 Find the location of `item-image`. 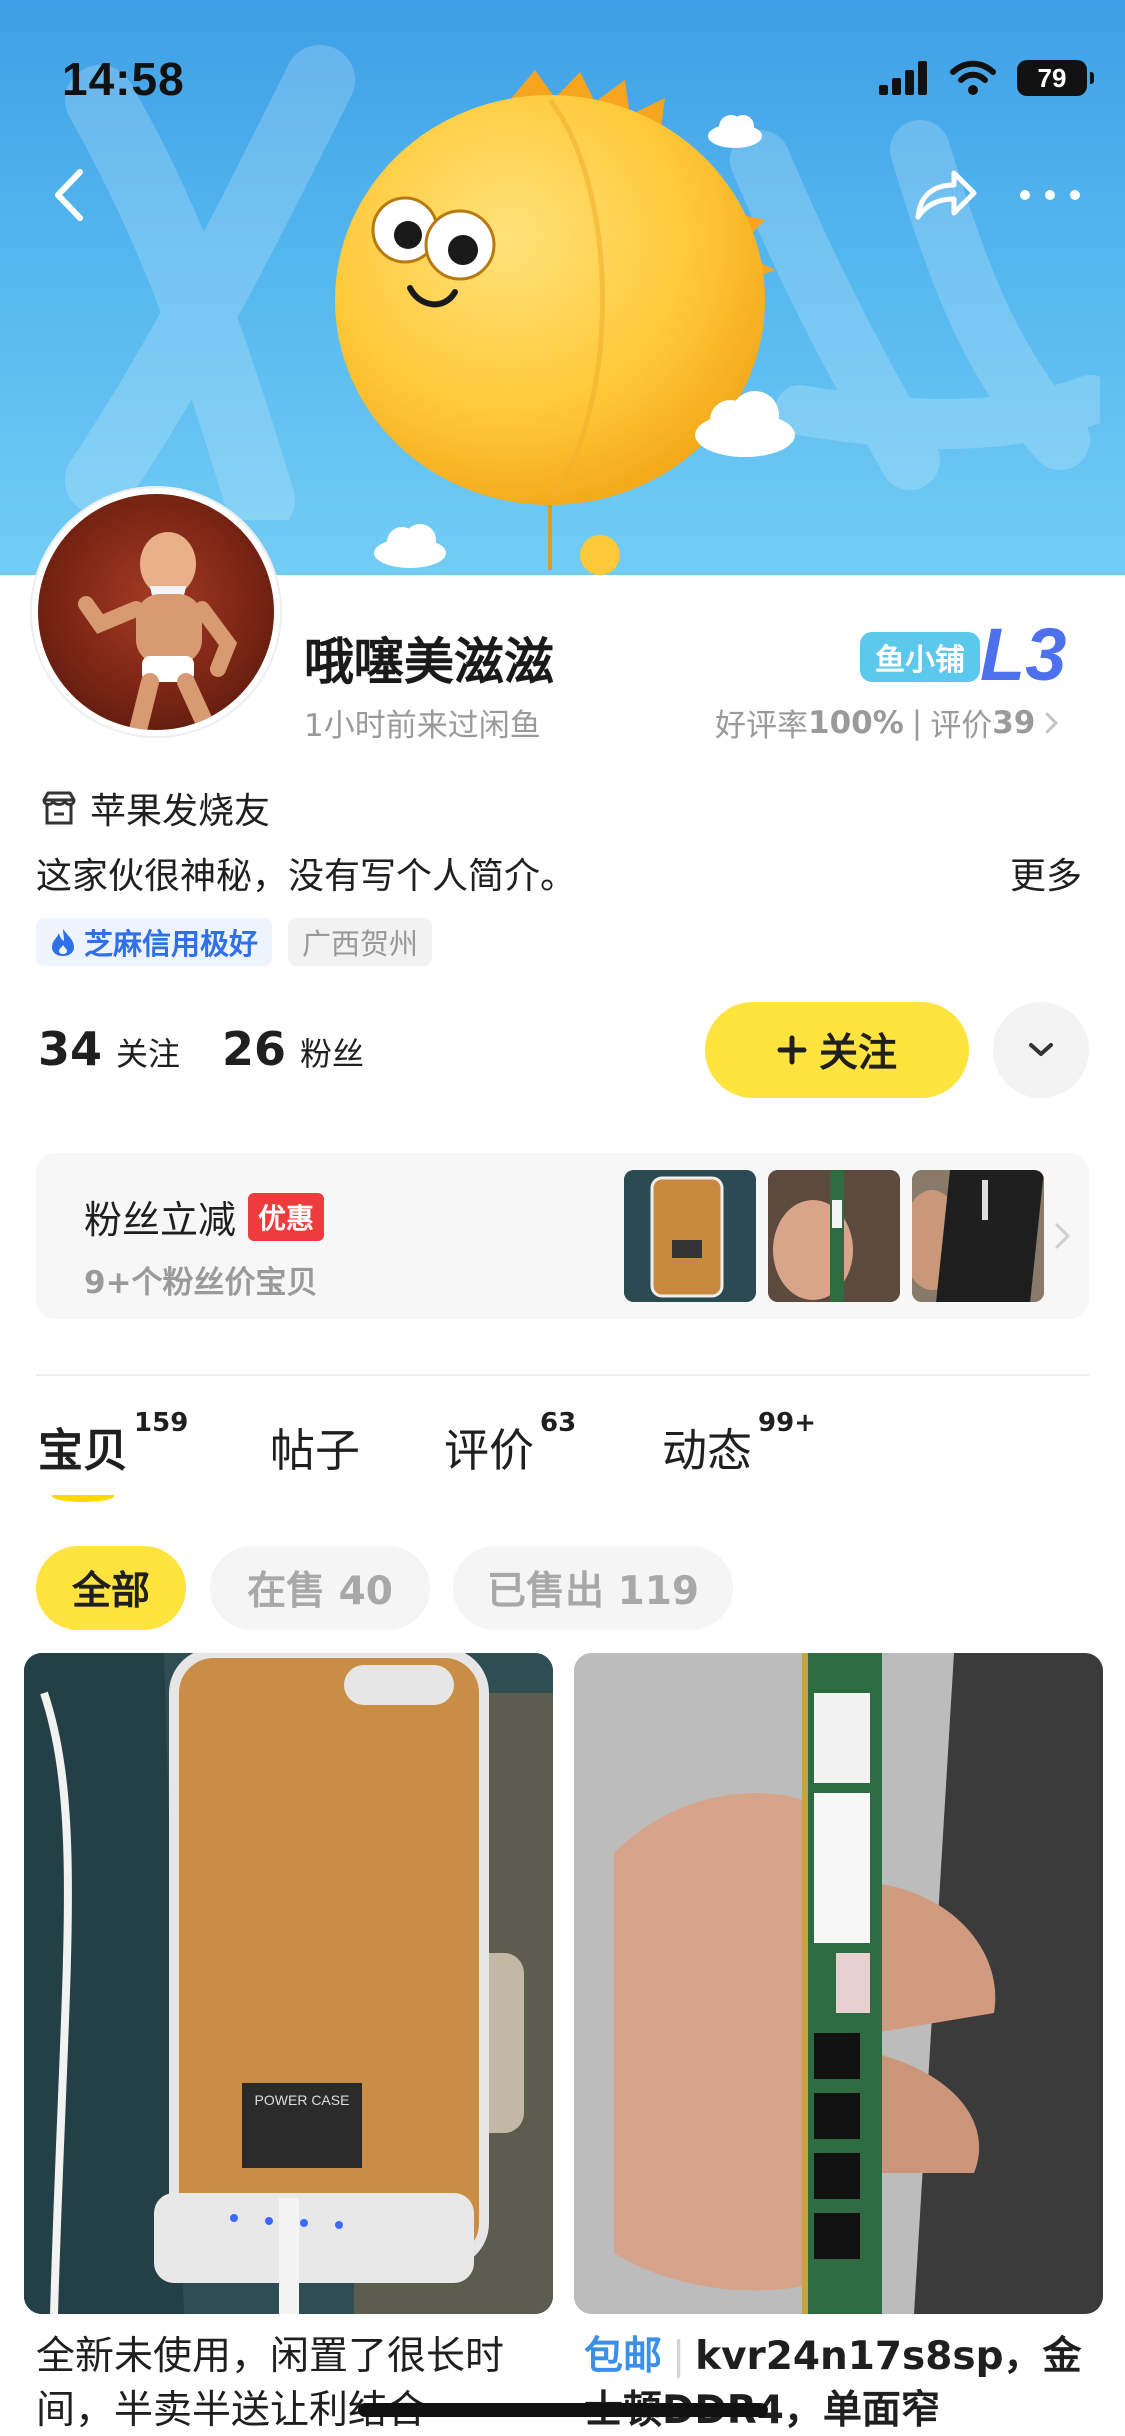

item-image is located at coordinates (838, 1983).